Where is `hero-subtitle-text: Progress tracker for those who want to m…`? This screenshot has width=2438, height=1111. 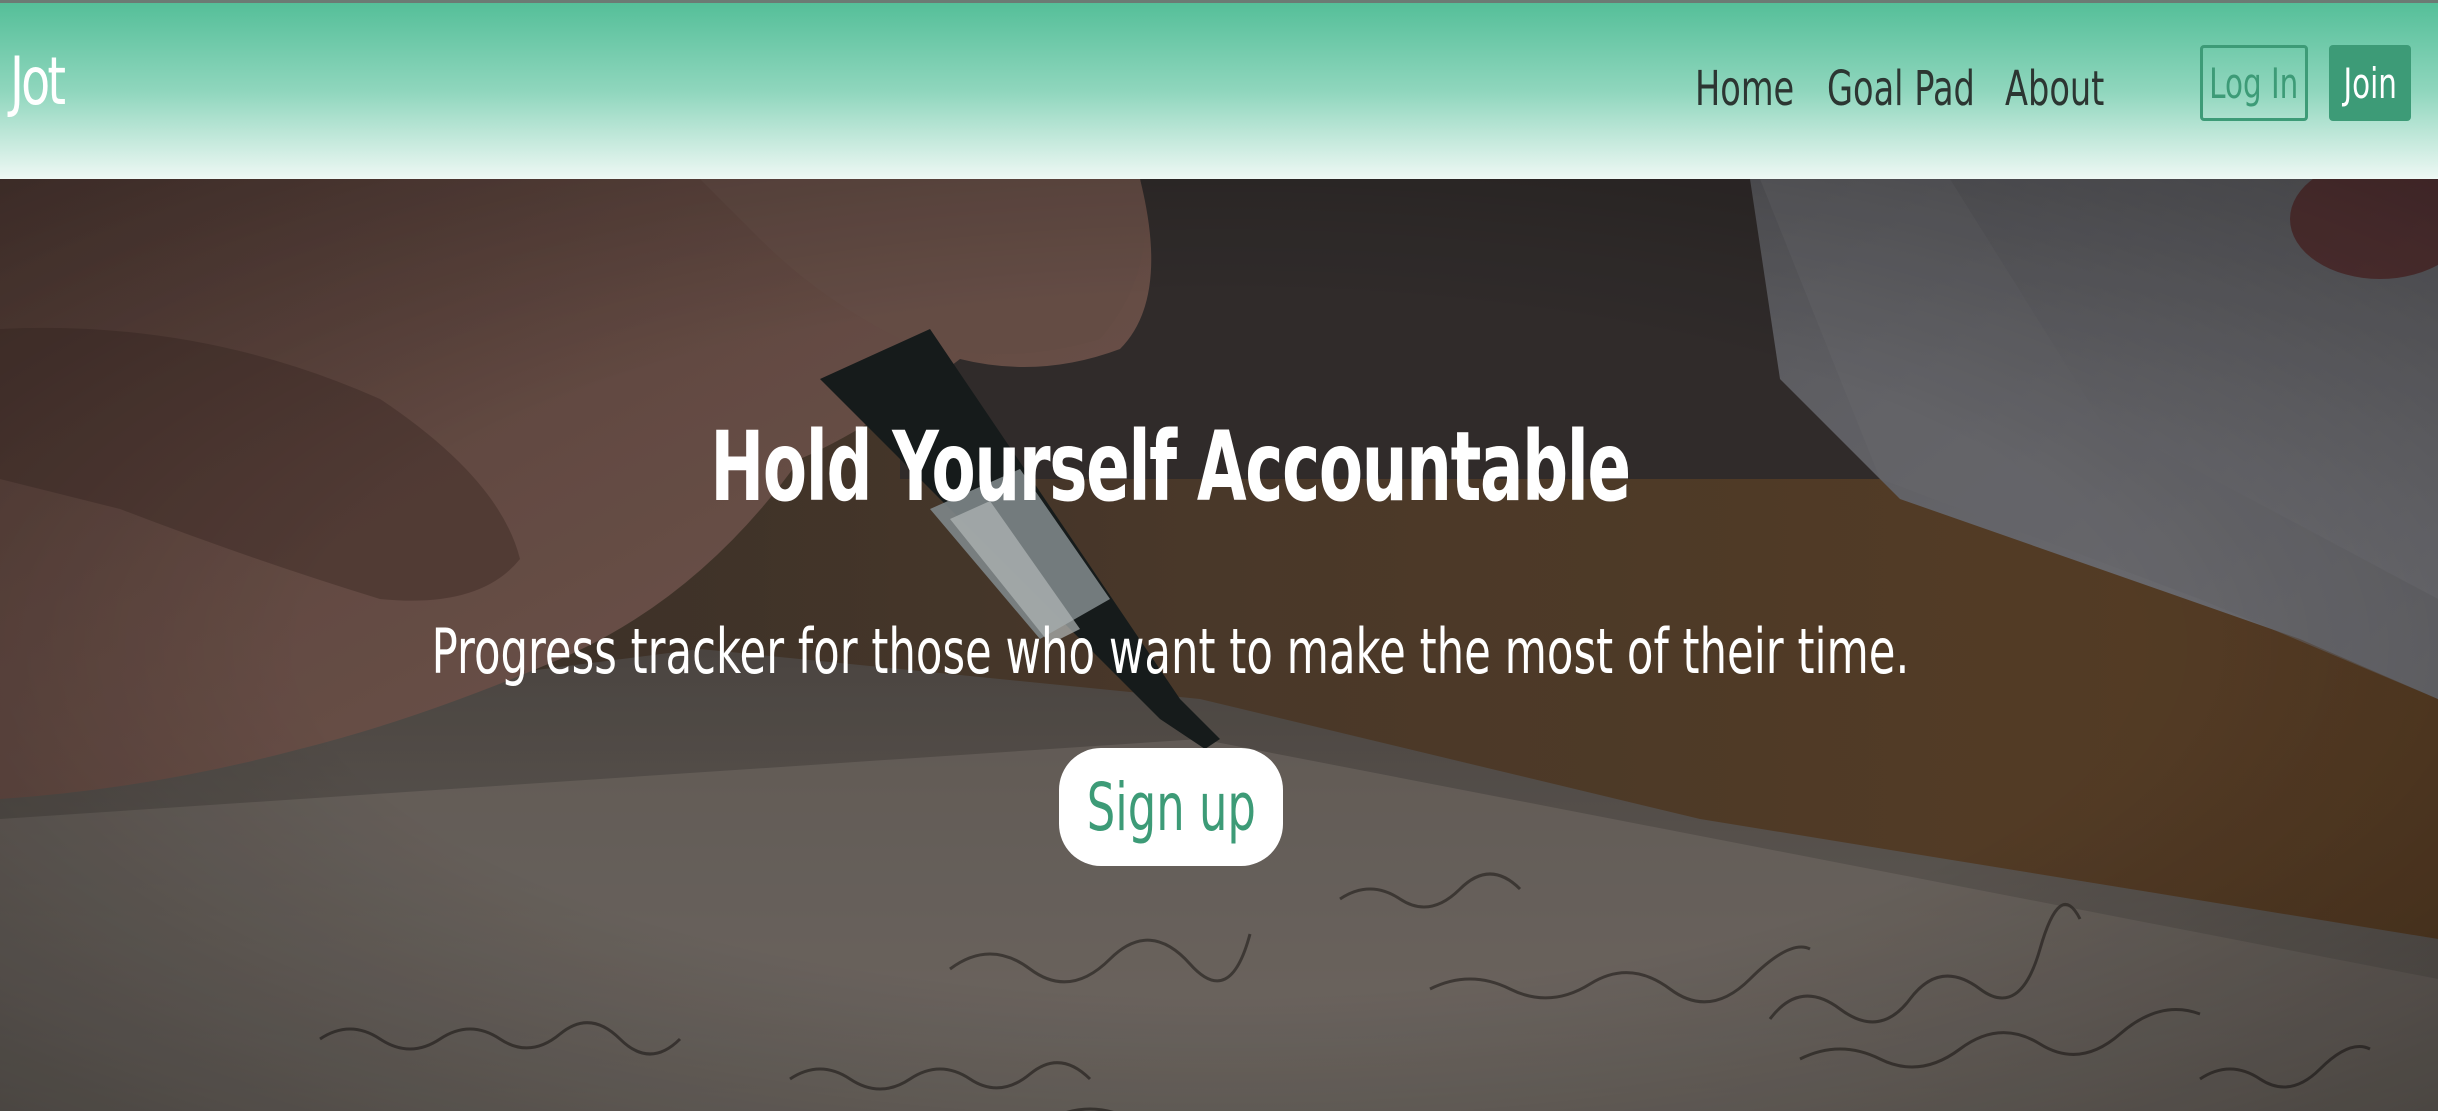
hero-subtitle-text: Progress tracker for those who want to m… is located at coordinates (1170, 651).